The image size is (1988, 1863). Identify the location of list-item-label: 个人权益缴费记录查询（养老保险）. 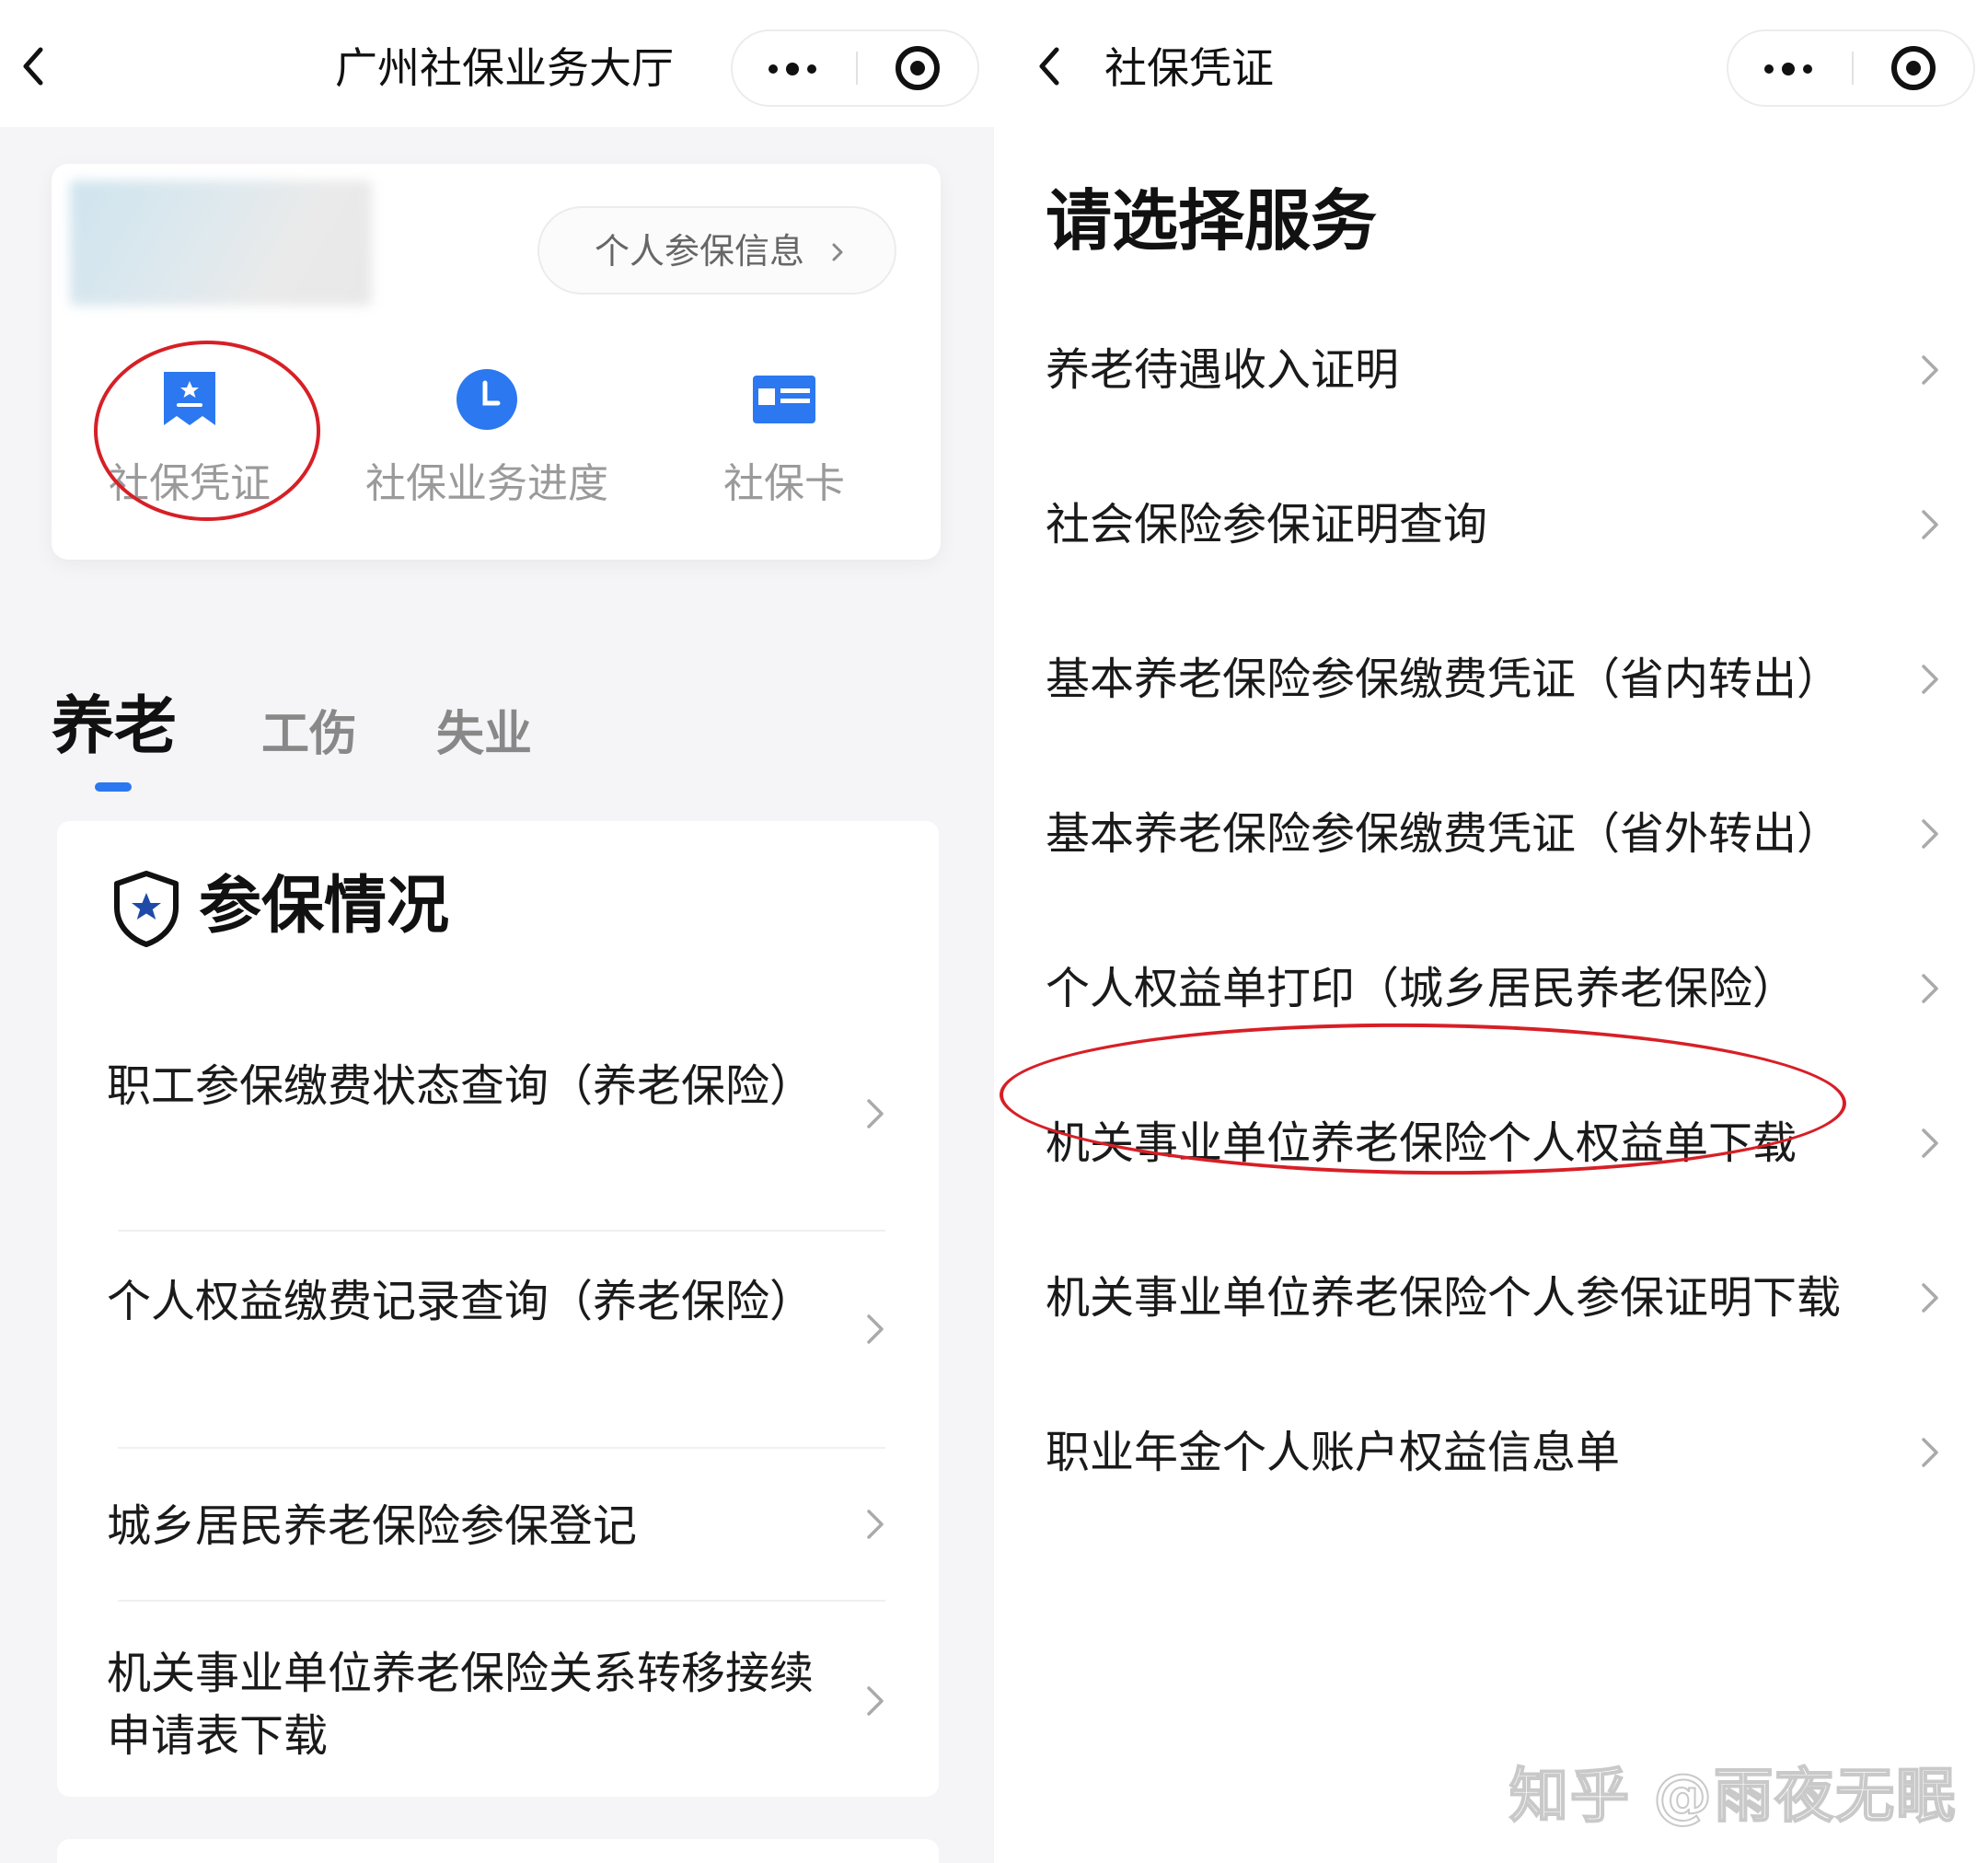
(461, 1301).